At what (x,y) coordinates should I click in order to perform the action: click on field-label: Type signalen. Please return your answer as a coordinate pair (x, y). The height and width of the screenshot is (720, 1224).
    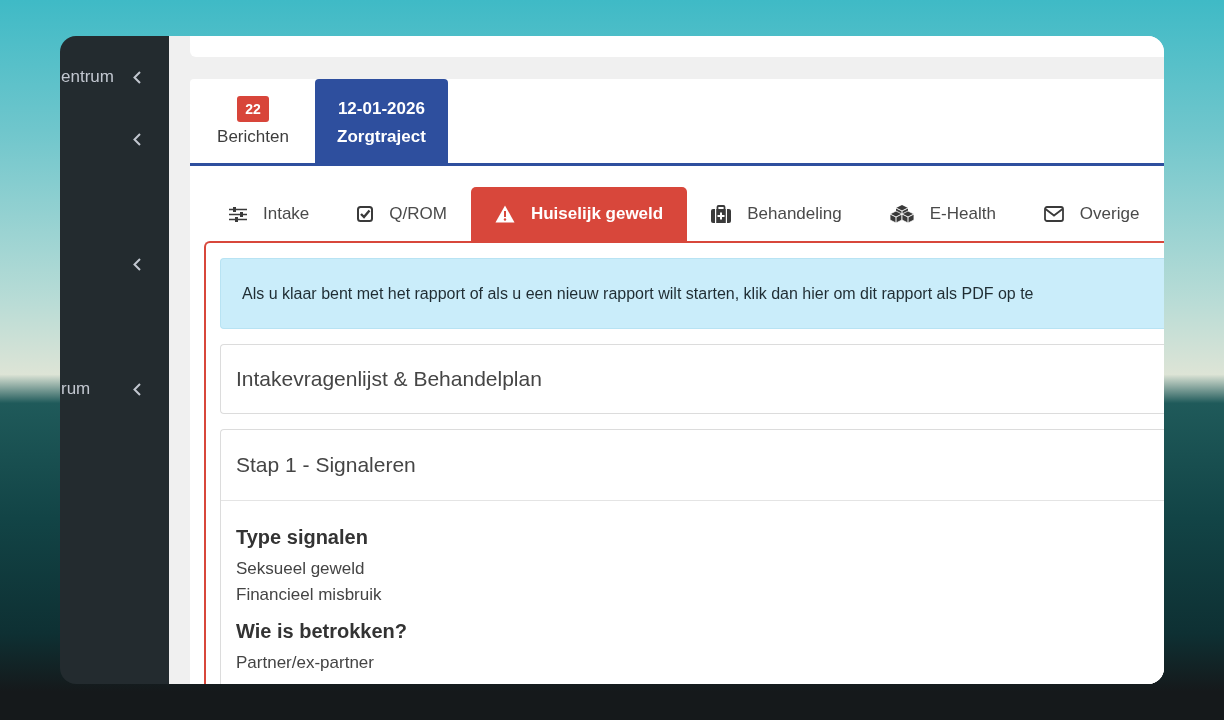
    Looking at the image, I should click on (302, 537).